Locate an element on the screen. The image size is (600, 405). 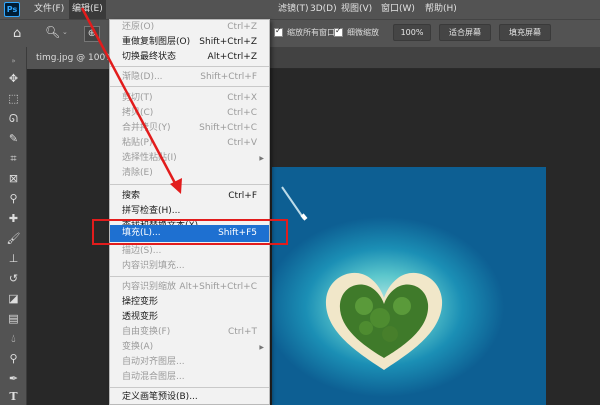
menu-view: 视图(V) is located at coordinates (356, 9).